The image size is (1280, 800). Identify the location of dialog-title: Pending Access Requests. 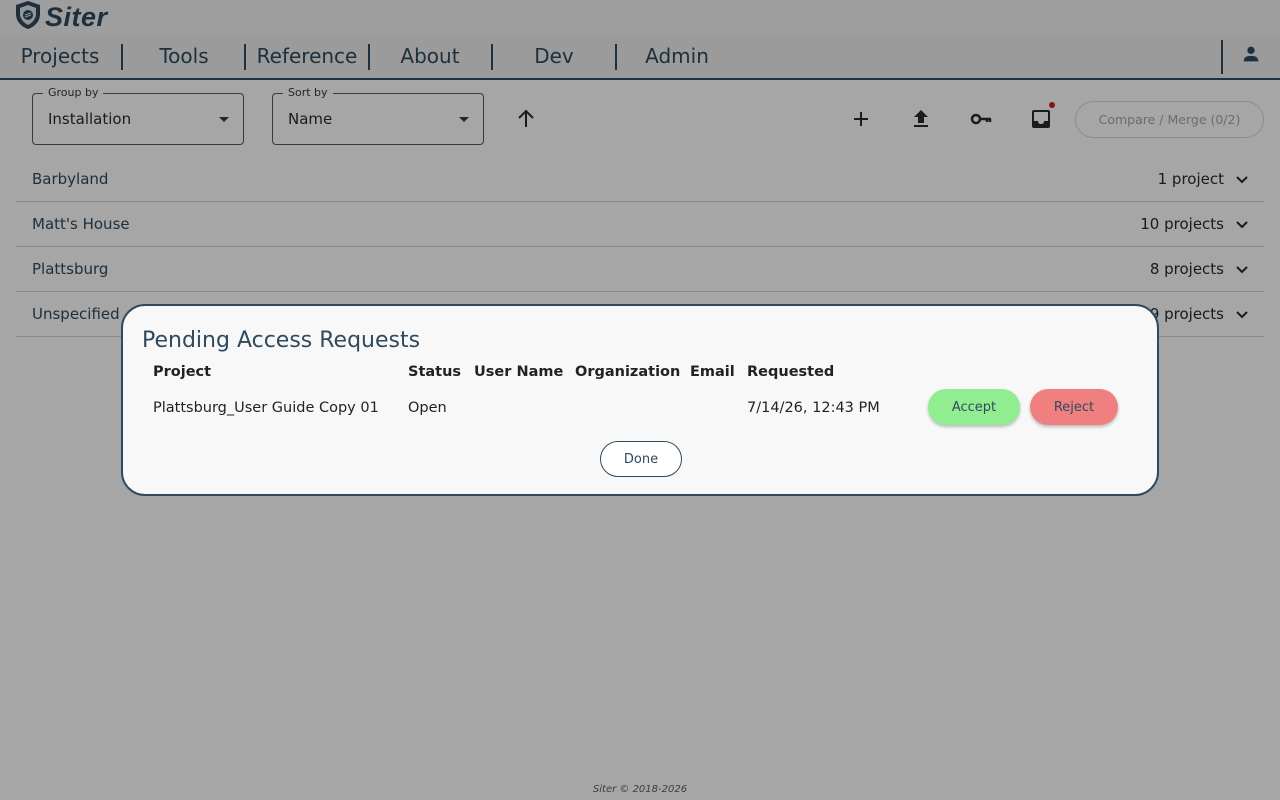
(281, 340).